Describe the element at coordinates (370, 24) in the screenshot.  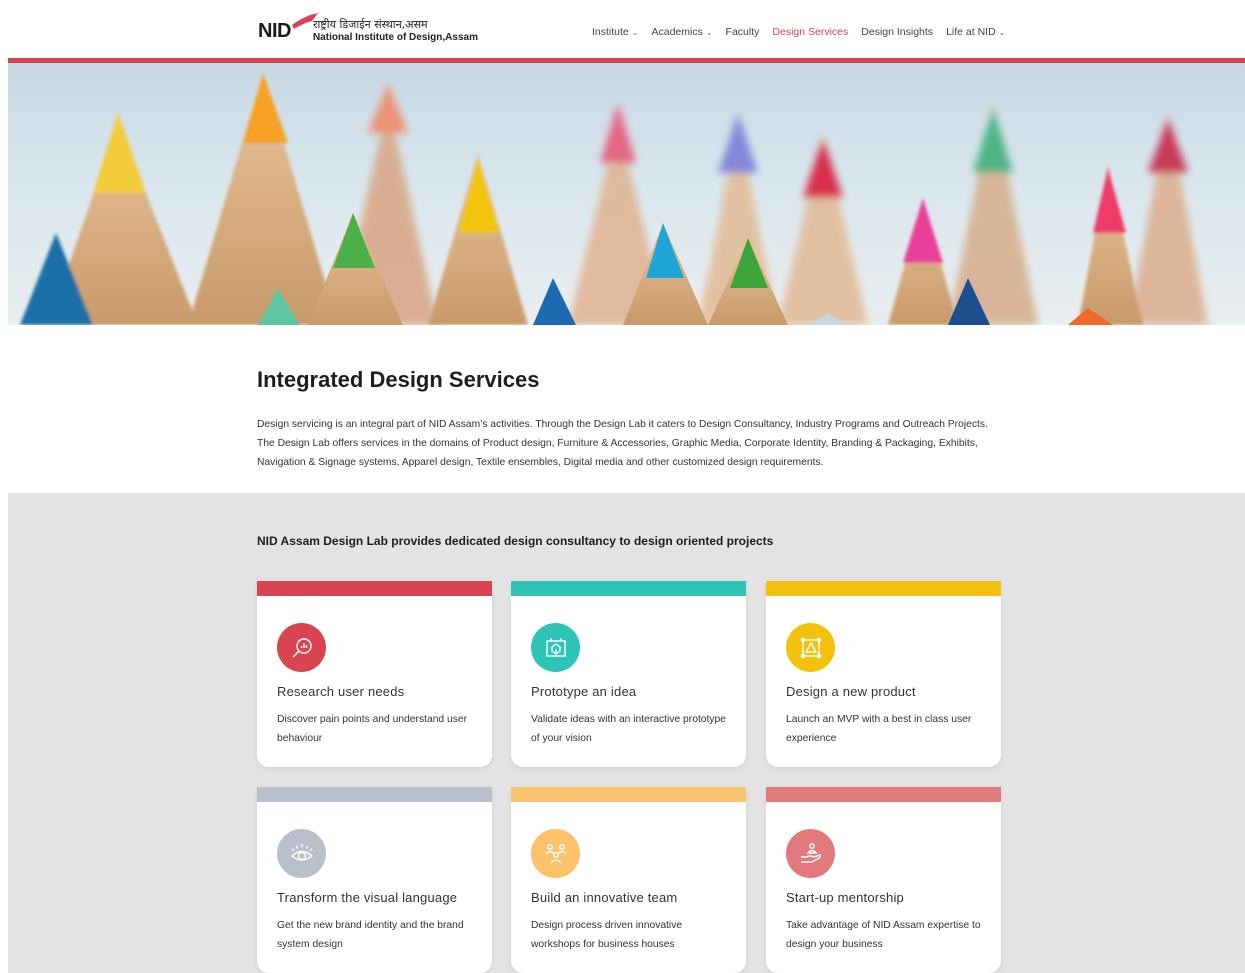
I see `logo-hindi-name: राष्ट्रीय डिजाईन संस्थान,असम` at that location.